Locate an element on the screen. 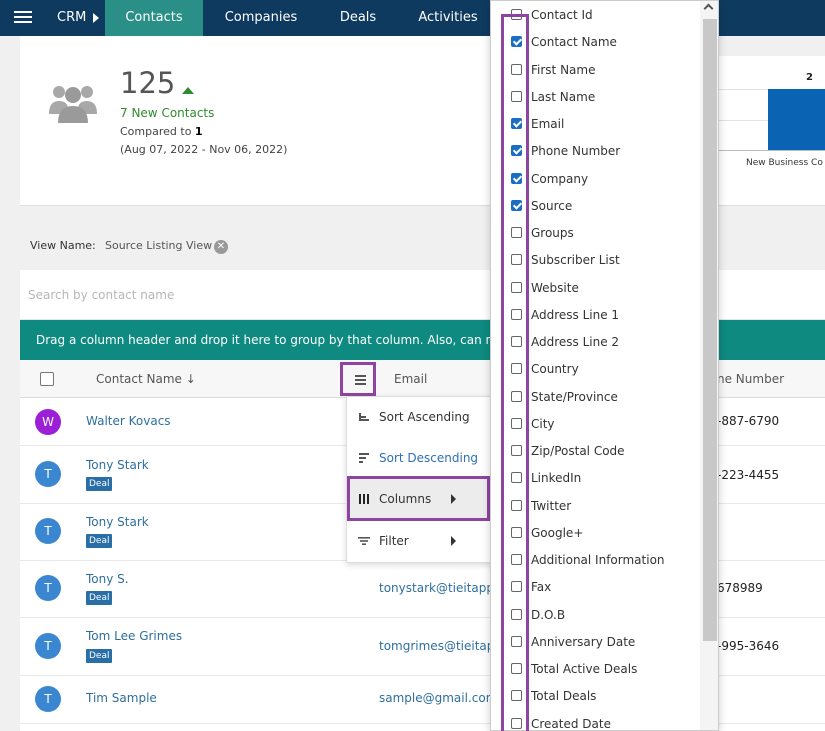  close-circle-icon: ✕ is located at coordinates (221, 247).